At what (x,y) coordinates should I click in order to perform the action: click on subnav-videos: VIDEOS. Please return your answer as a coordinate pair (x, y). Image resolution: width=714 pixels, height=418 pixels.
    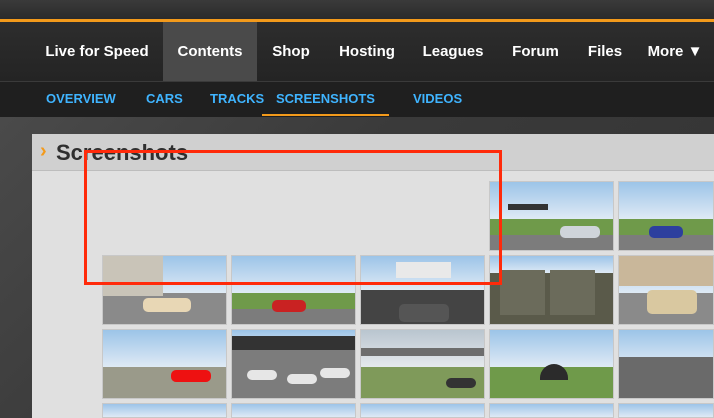
    Looking at the image, I should click on (437, 99).